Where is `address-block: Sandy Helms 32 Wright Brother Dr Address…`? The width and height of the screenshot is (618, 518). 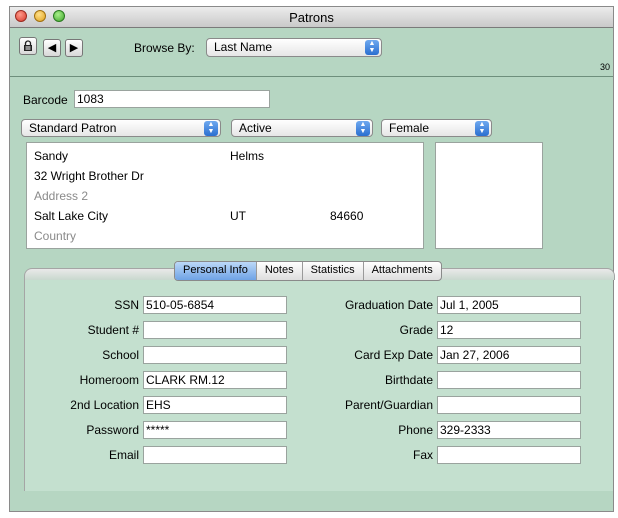
address-block: Sandy Helms 32 Wright Brother Dr Address… is located at coordinates (225, 195).